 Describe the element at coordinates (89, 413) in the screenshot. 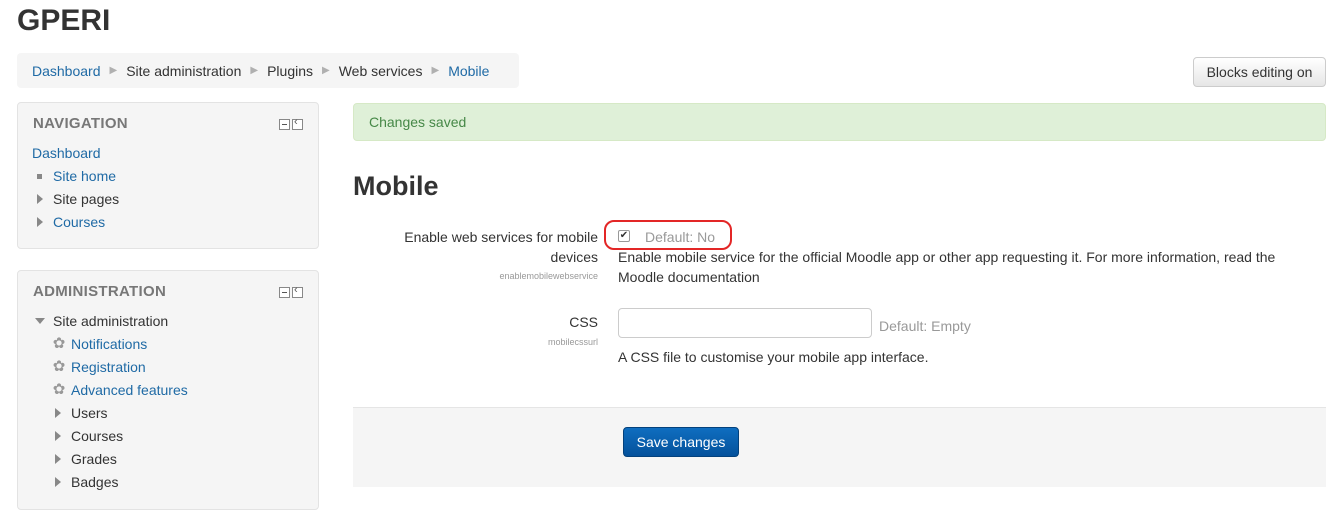

I see `admin-item-label: Users` at that location.